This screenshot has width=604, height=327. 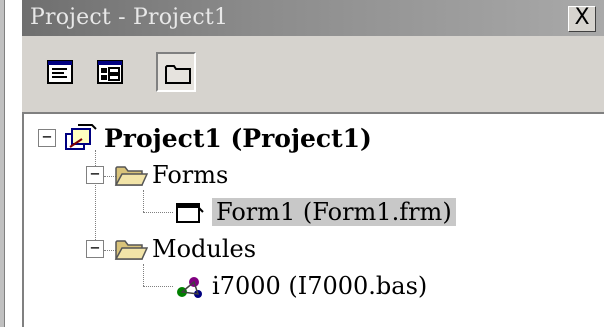 I want to click on folder-icon, so click(x=178, y=74).